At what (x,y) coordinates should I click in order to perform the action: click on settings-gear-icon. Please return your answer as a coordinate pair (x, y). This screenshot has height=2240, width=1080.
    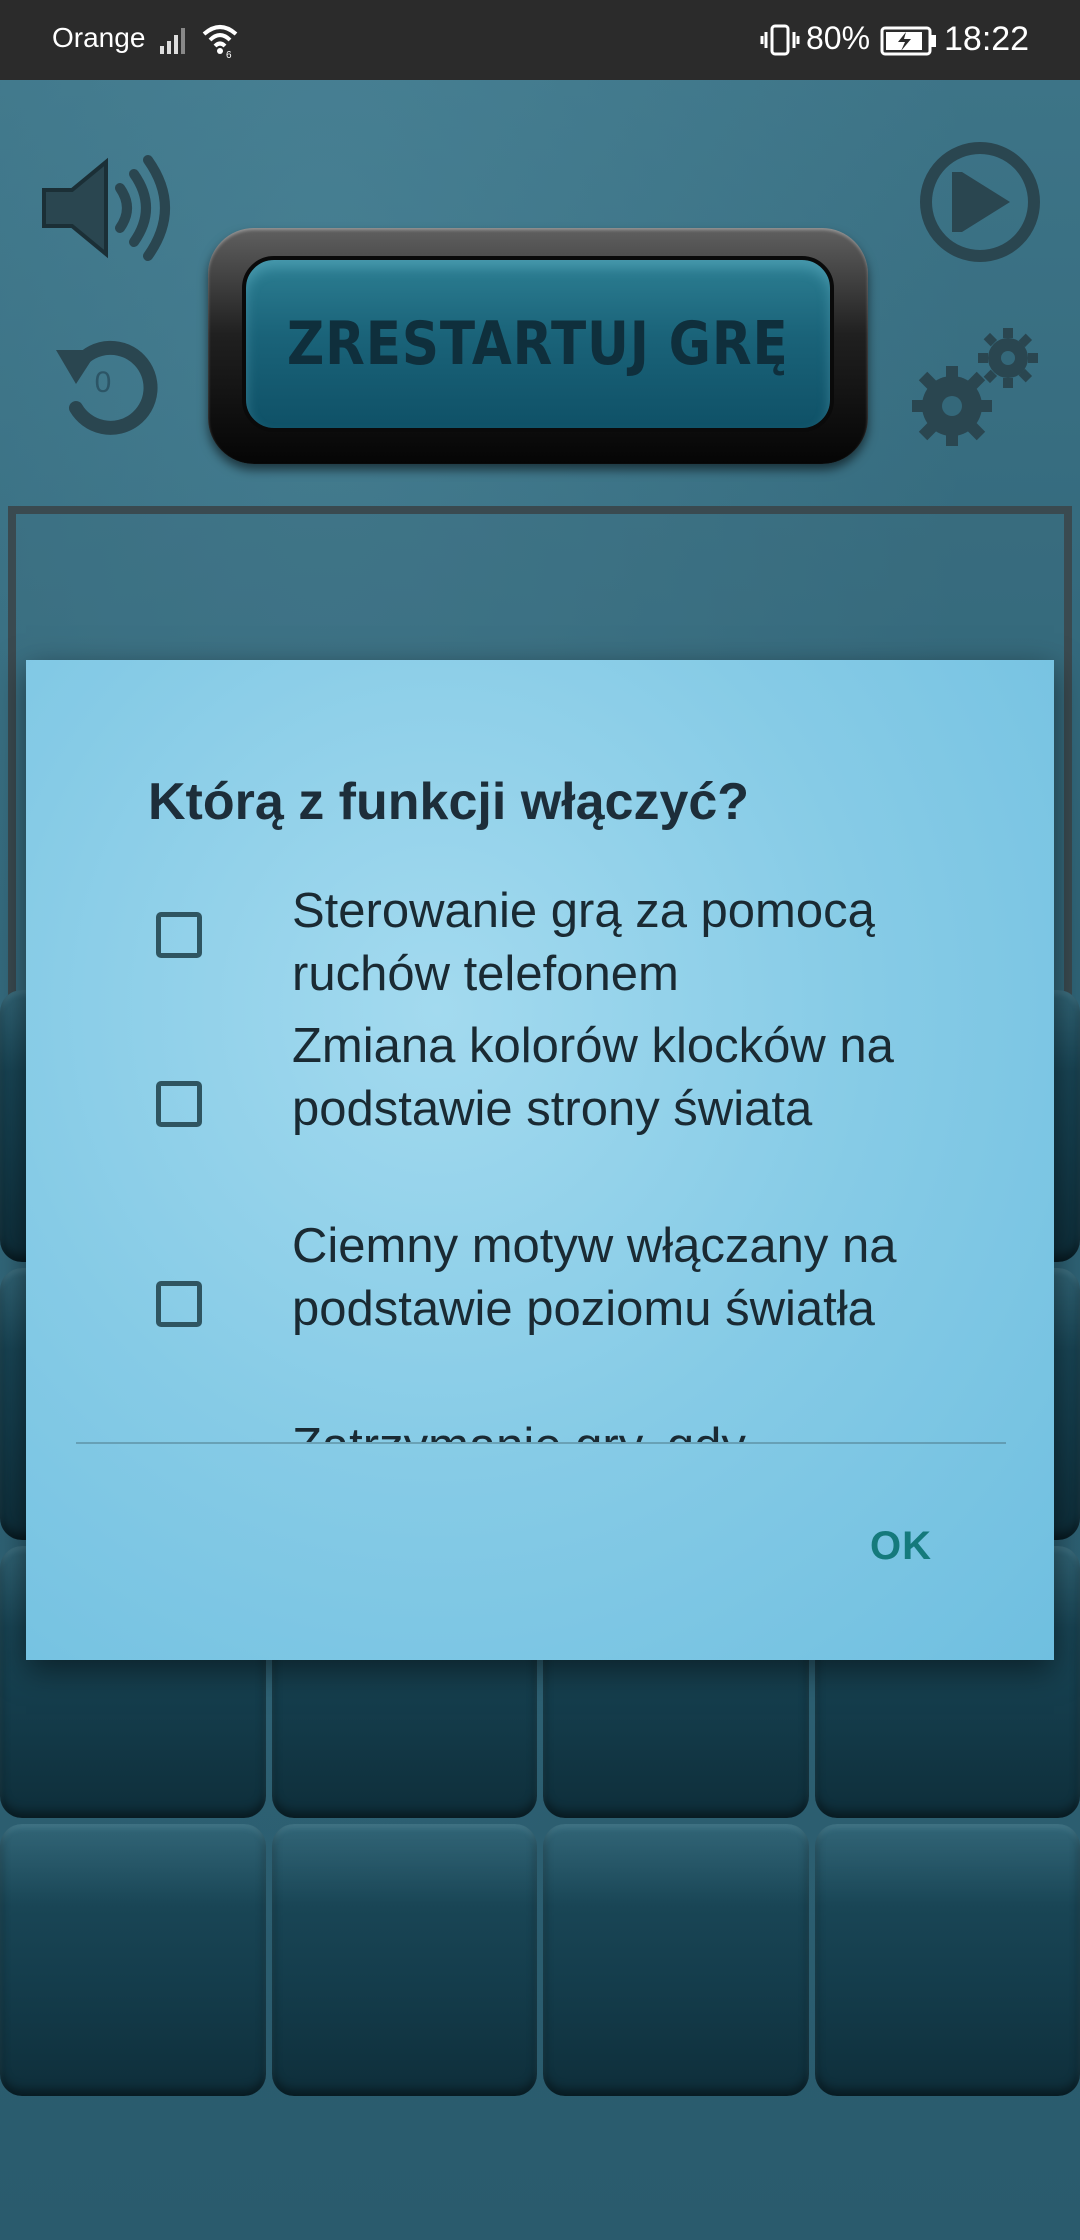
    Looking at the image, I should click on (976, 385).